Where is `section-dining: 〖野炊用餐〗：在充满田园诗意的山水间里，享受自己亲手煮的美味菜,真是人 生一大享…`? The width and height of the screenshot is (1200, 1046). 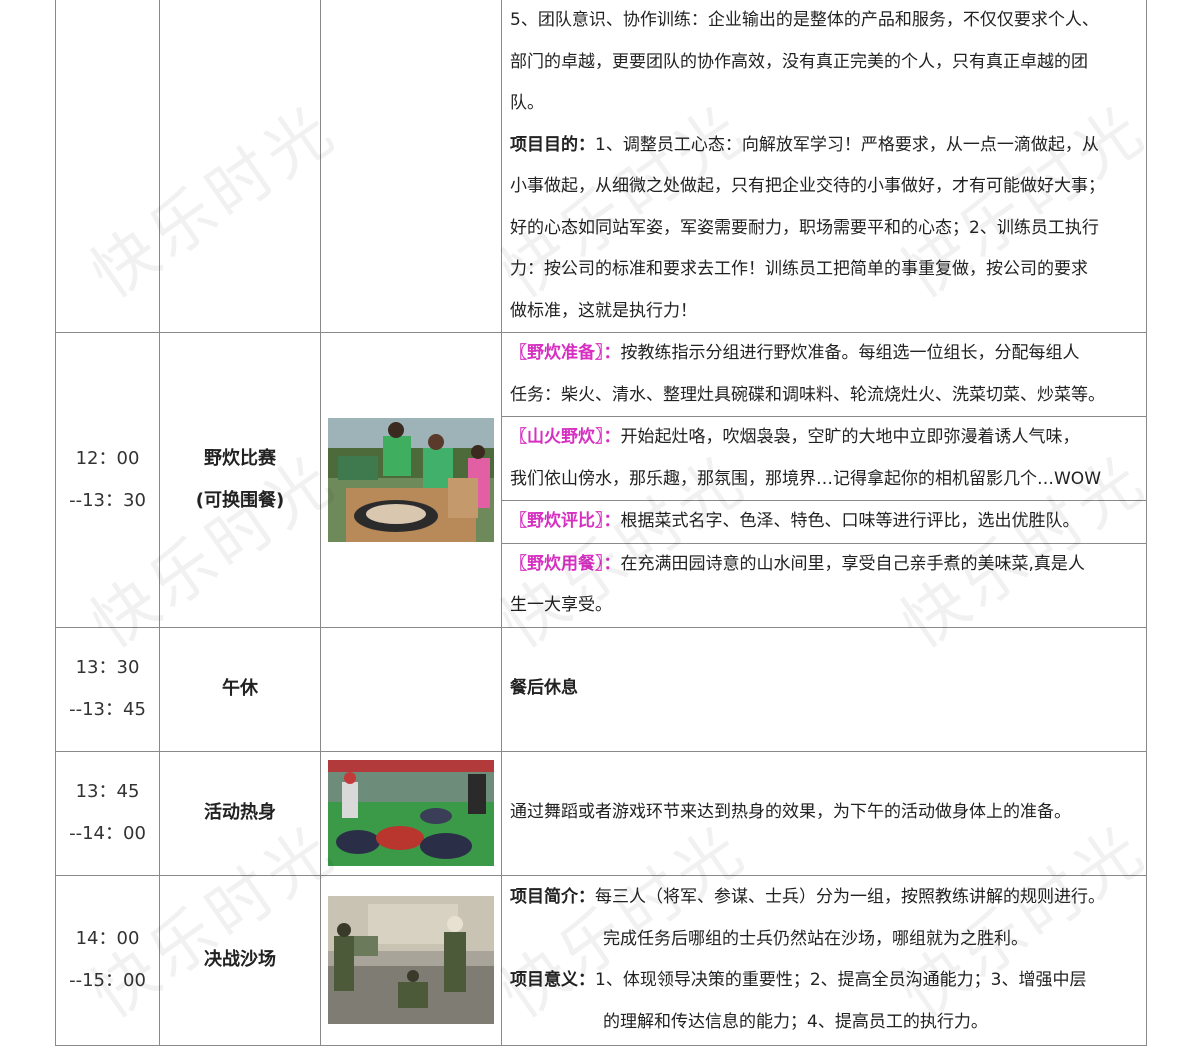
section-dining: 〖野炊用餐〗：在充满田园诗意的山水间里，享受自己亲手煮的美味菜,真是人 生一大享… is located at coordinates (824, 584).